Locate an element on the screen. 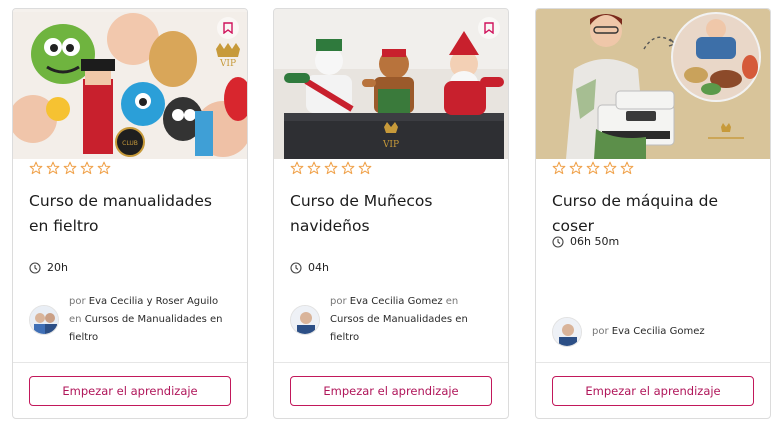 The width and height of the screenshot is (781, 429). course-thumbnail: VIP is located at coordinates (391, 84).